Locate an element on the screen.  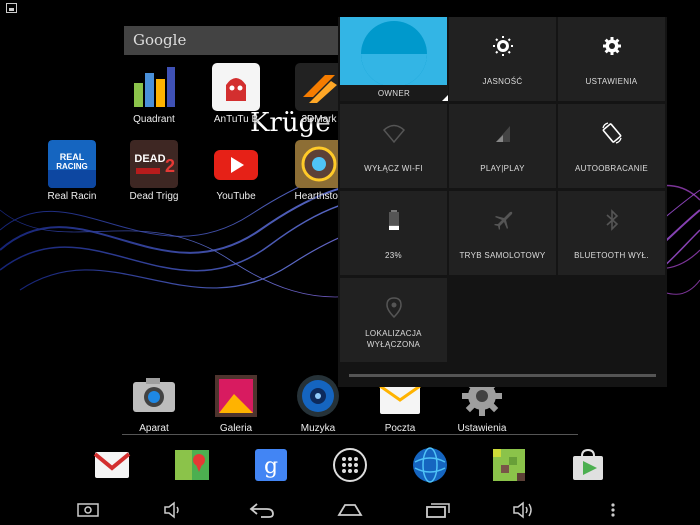
3dmark-icon is located at coordinates (319, 87).